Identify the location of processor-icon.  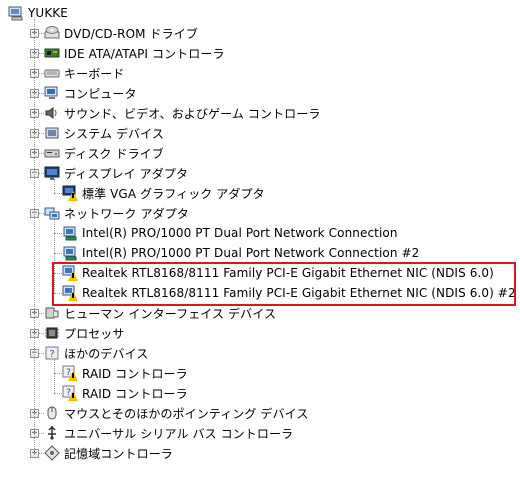
(52, 333).